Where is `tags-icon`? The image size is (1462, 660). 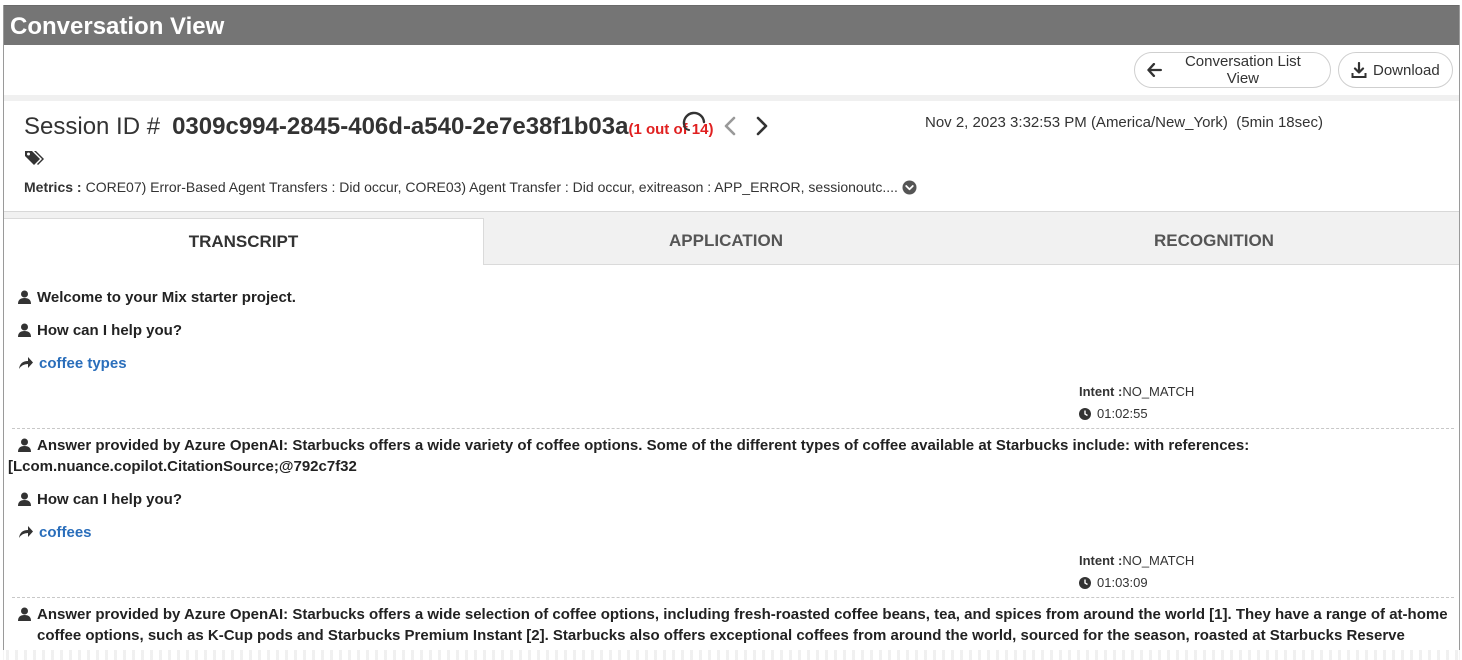
tags-icon is located at coordinates (35, 158).